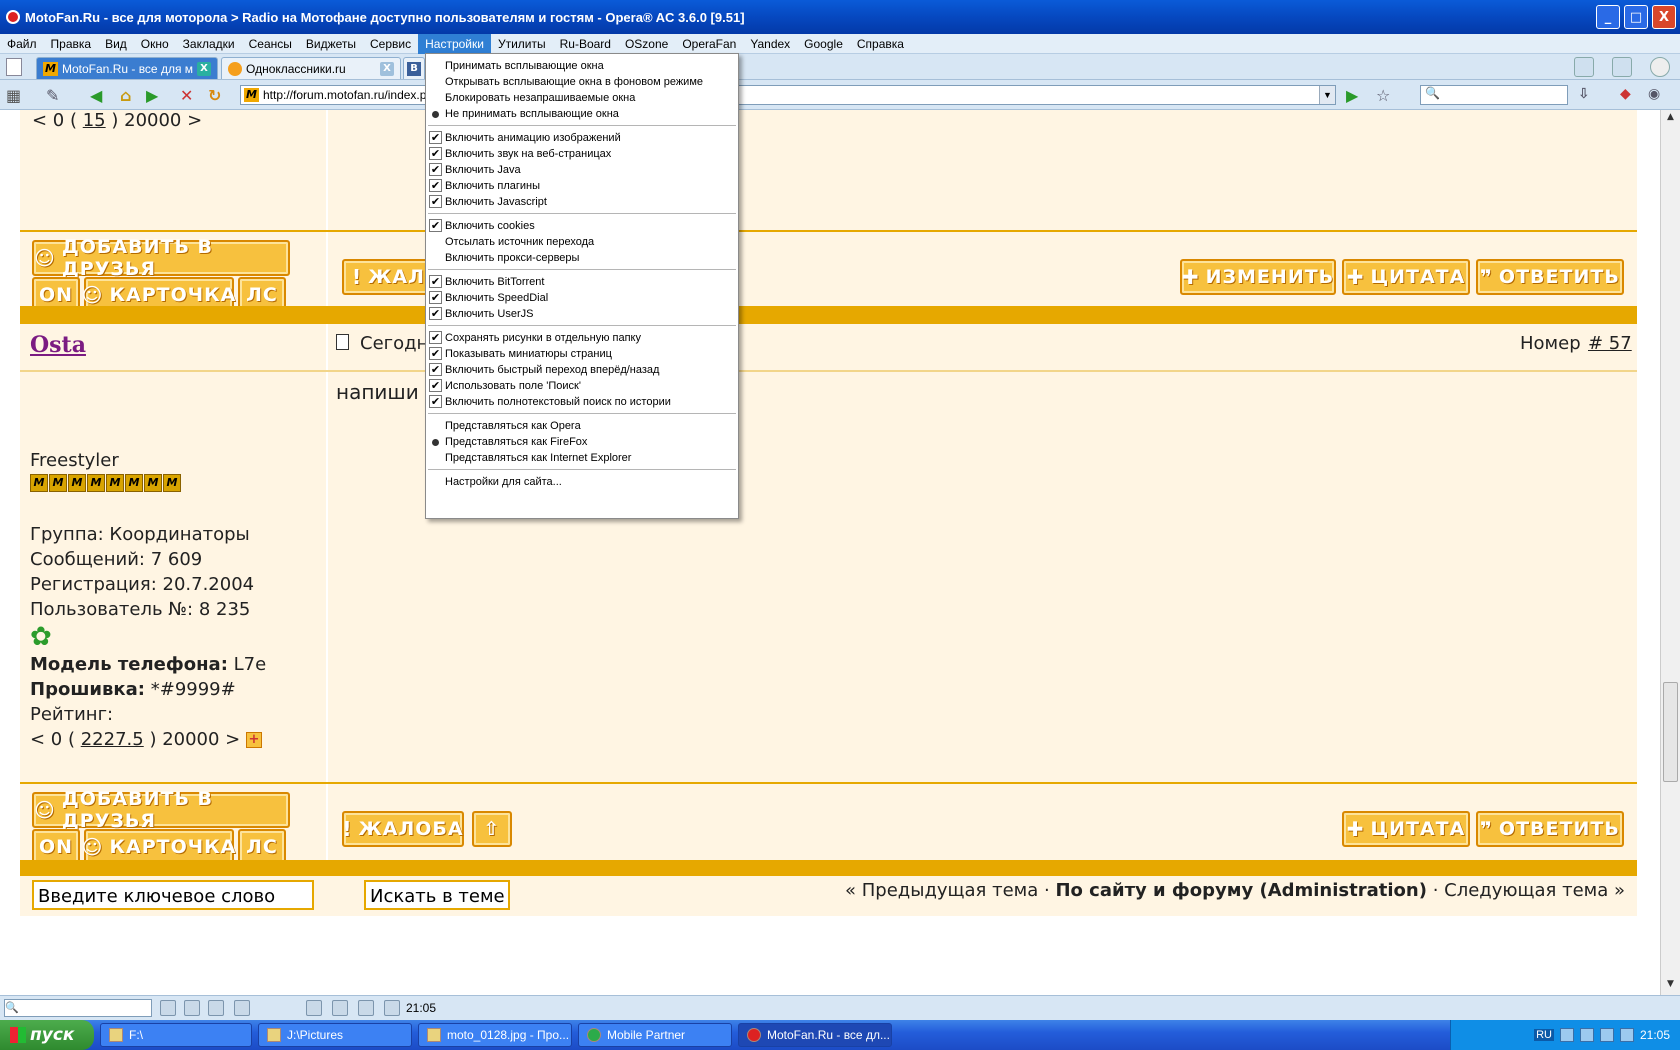 The height and width of the screenshot is (1050, 1680). I want to click on reload-icon: ↻, so click(214, 95).